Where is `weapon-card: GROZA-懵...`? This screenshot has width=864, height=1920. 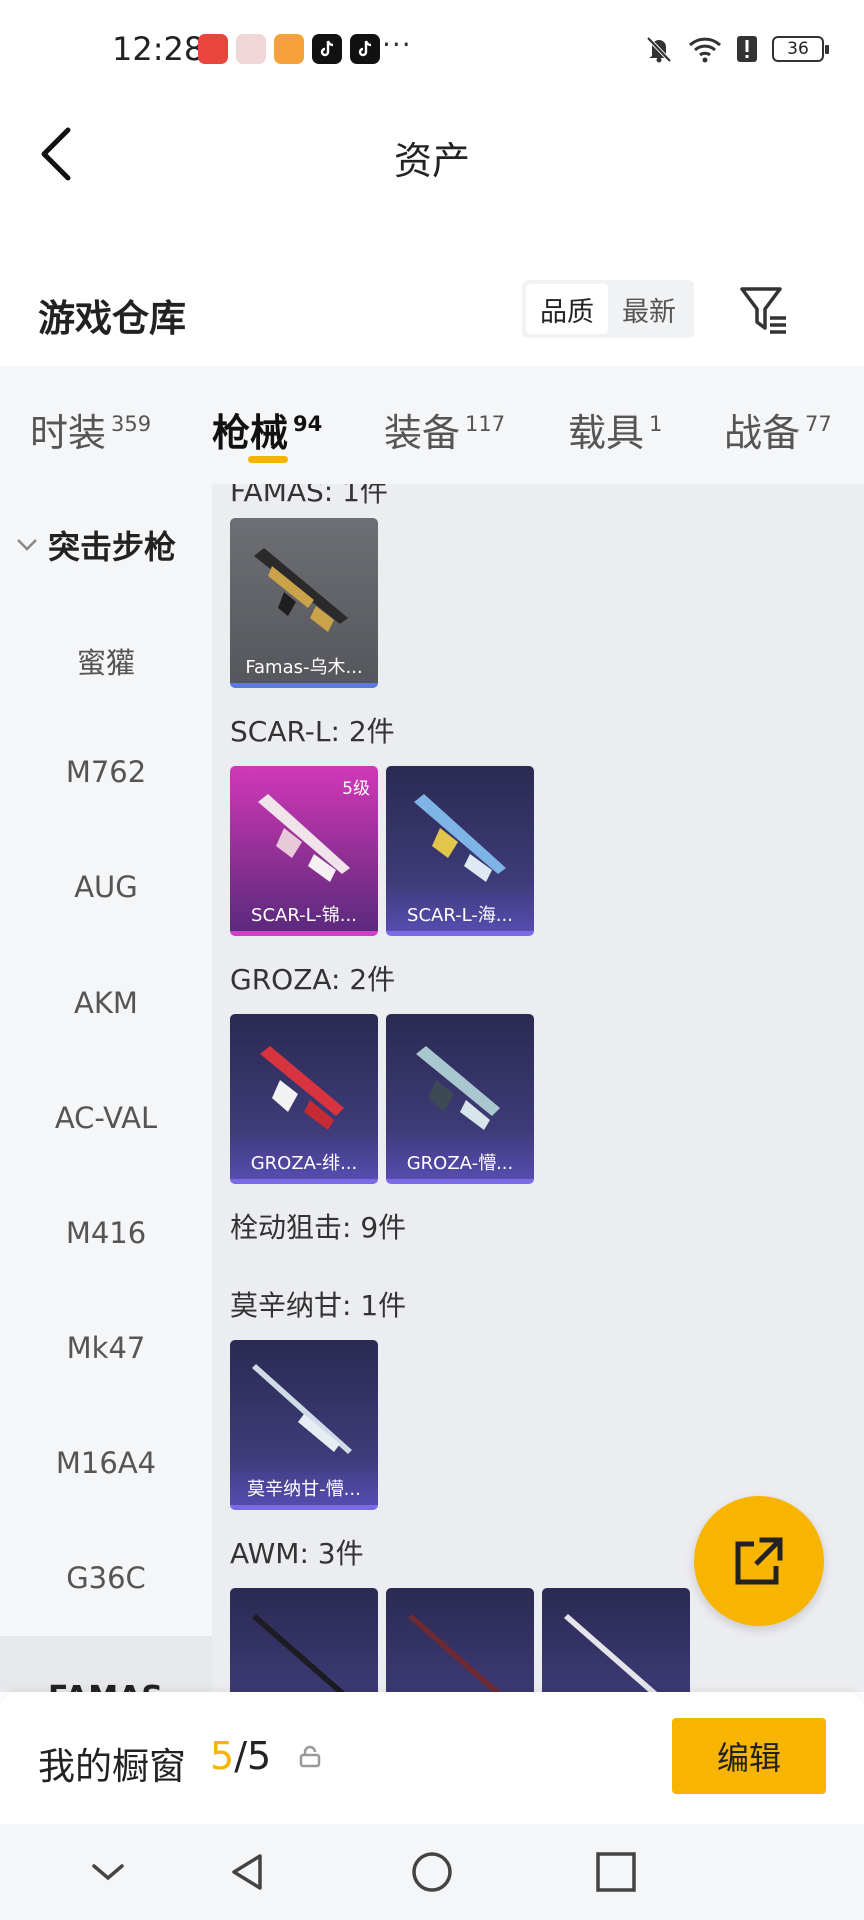
weapon-card: GROZA-懵... is located at coordinates (460, 1099).